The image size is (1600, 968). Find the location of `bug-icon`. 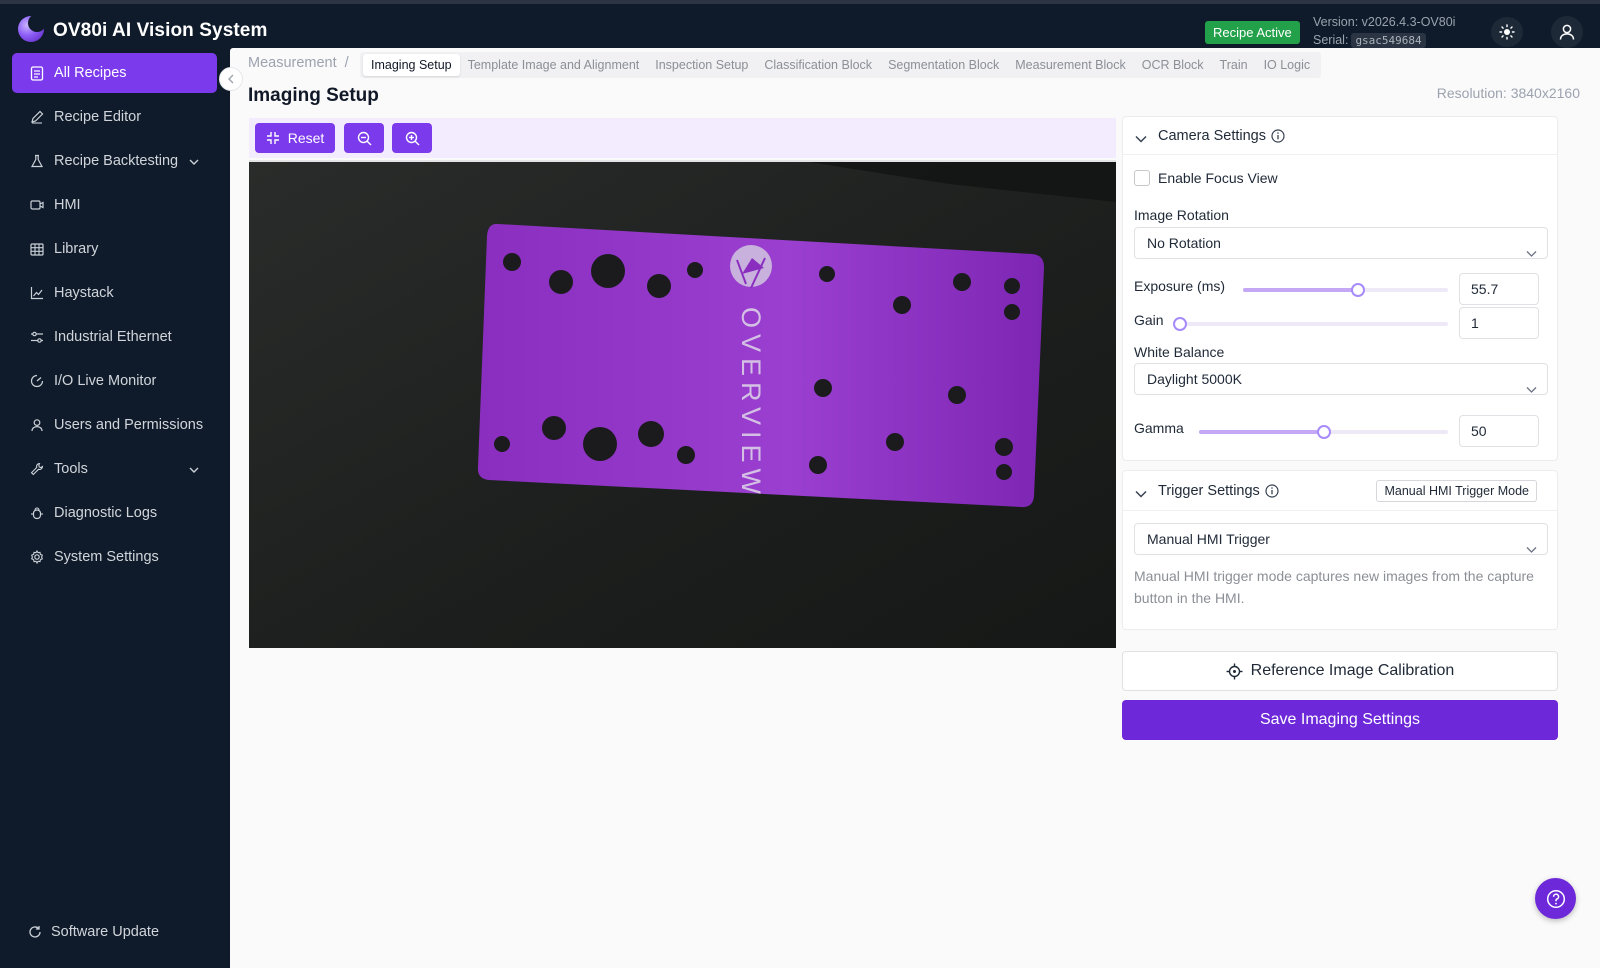

bug-icon is located at coordinates (37, 513).